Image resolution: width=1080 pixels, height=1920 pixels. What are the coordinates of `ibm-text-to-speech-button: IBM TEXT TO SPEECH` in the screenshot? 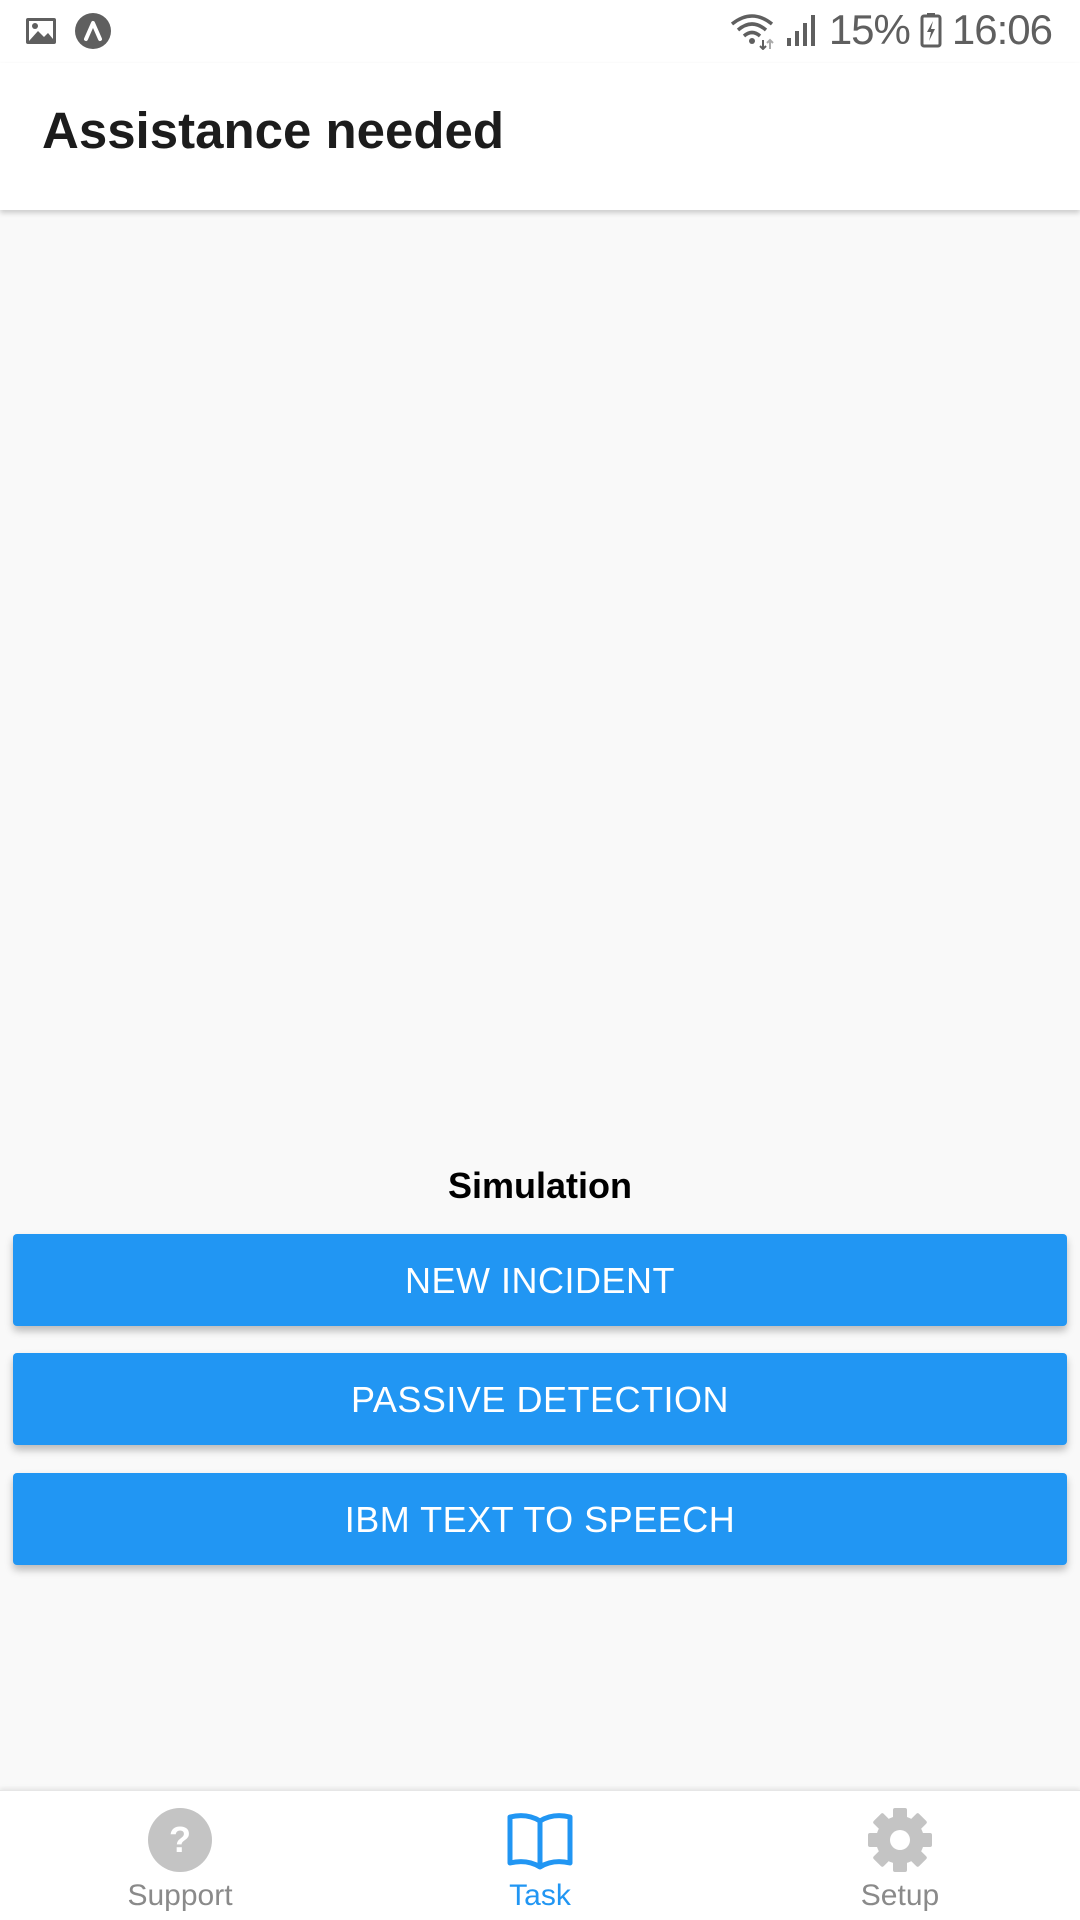 It's located at (540, 1519).